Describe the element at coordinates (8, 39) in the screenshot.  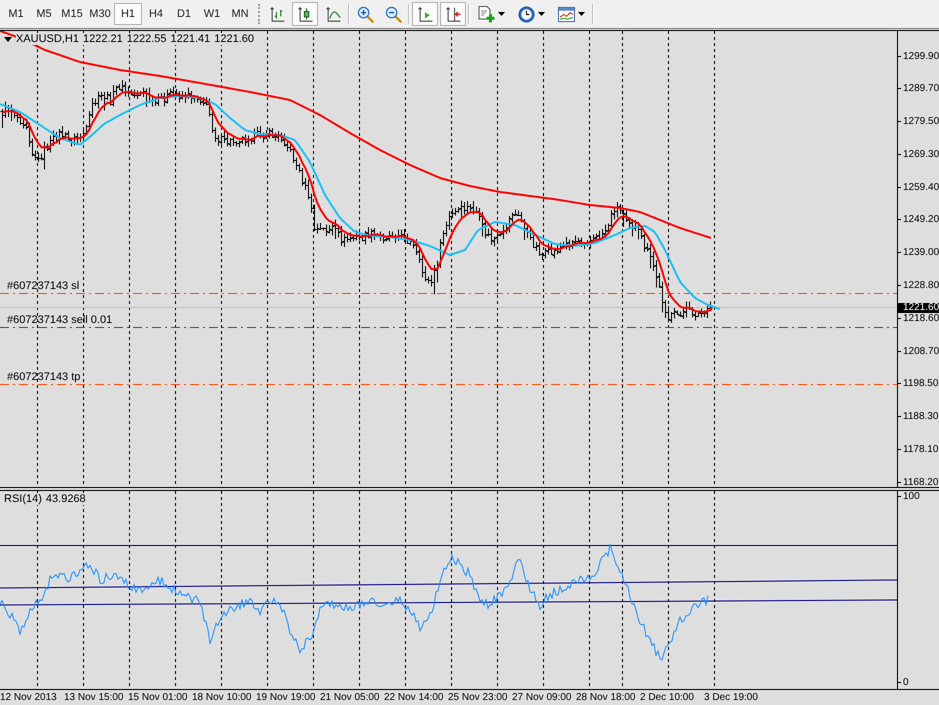
I see `triangle-icon` at that location.